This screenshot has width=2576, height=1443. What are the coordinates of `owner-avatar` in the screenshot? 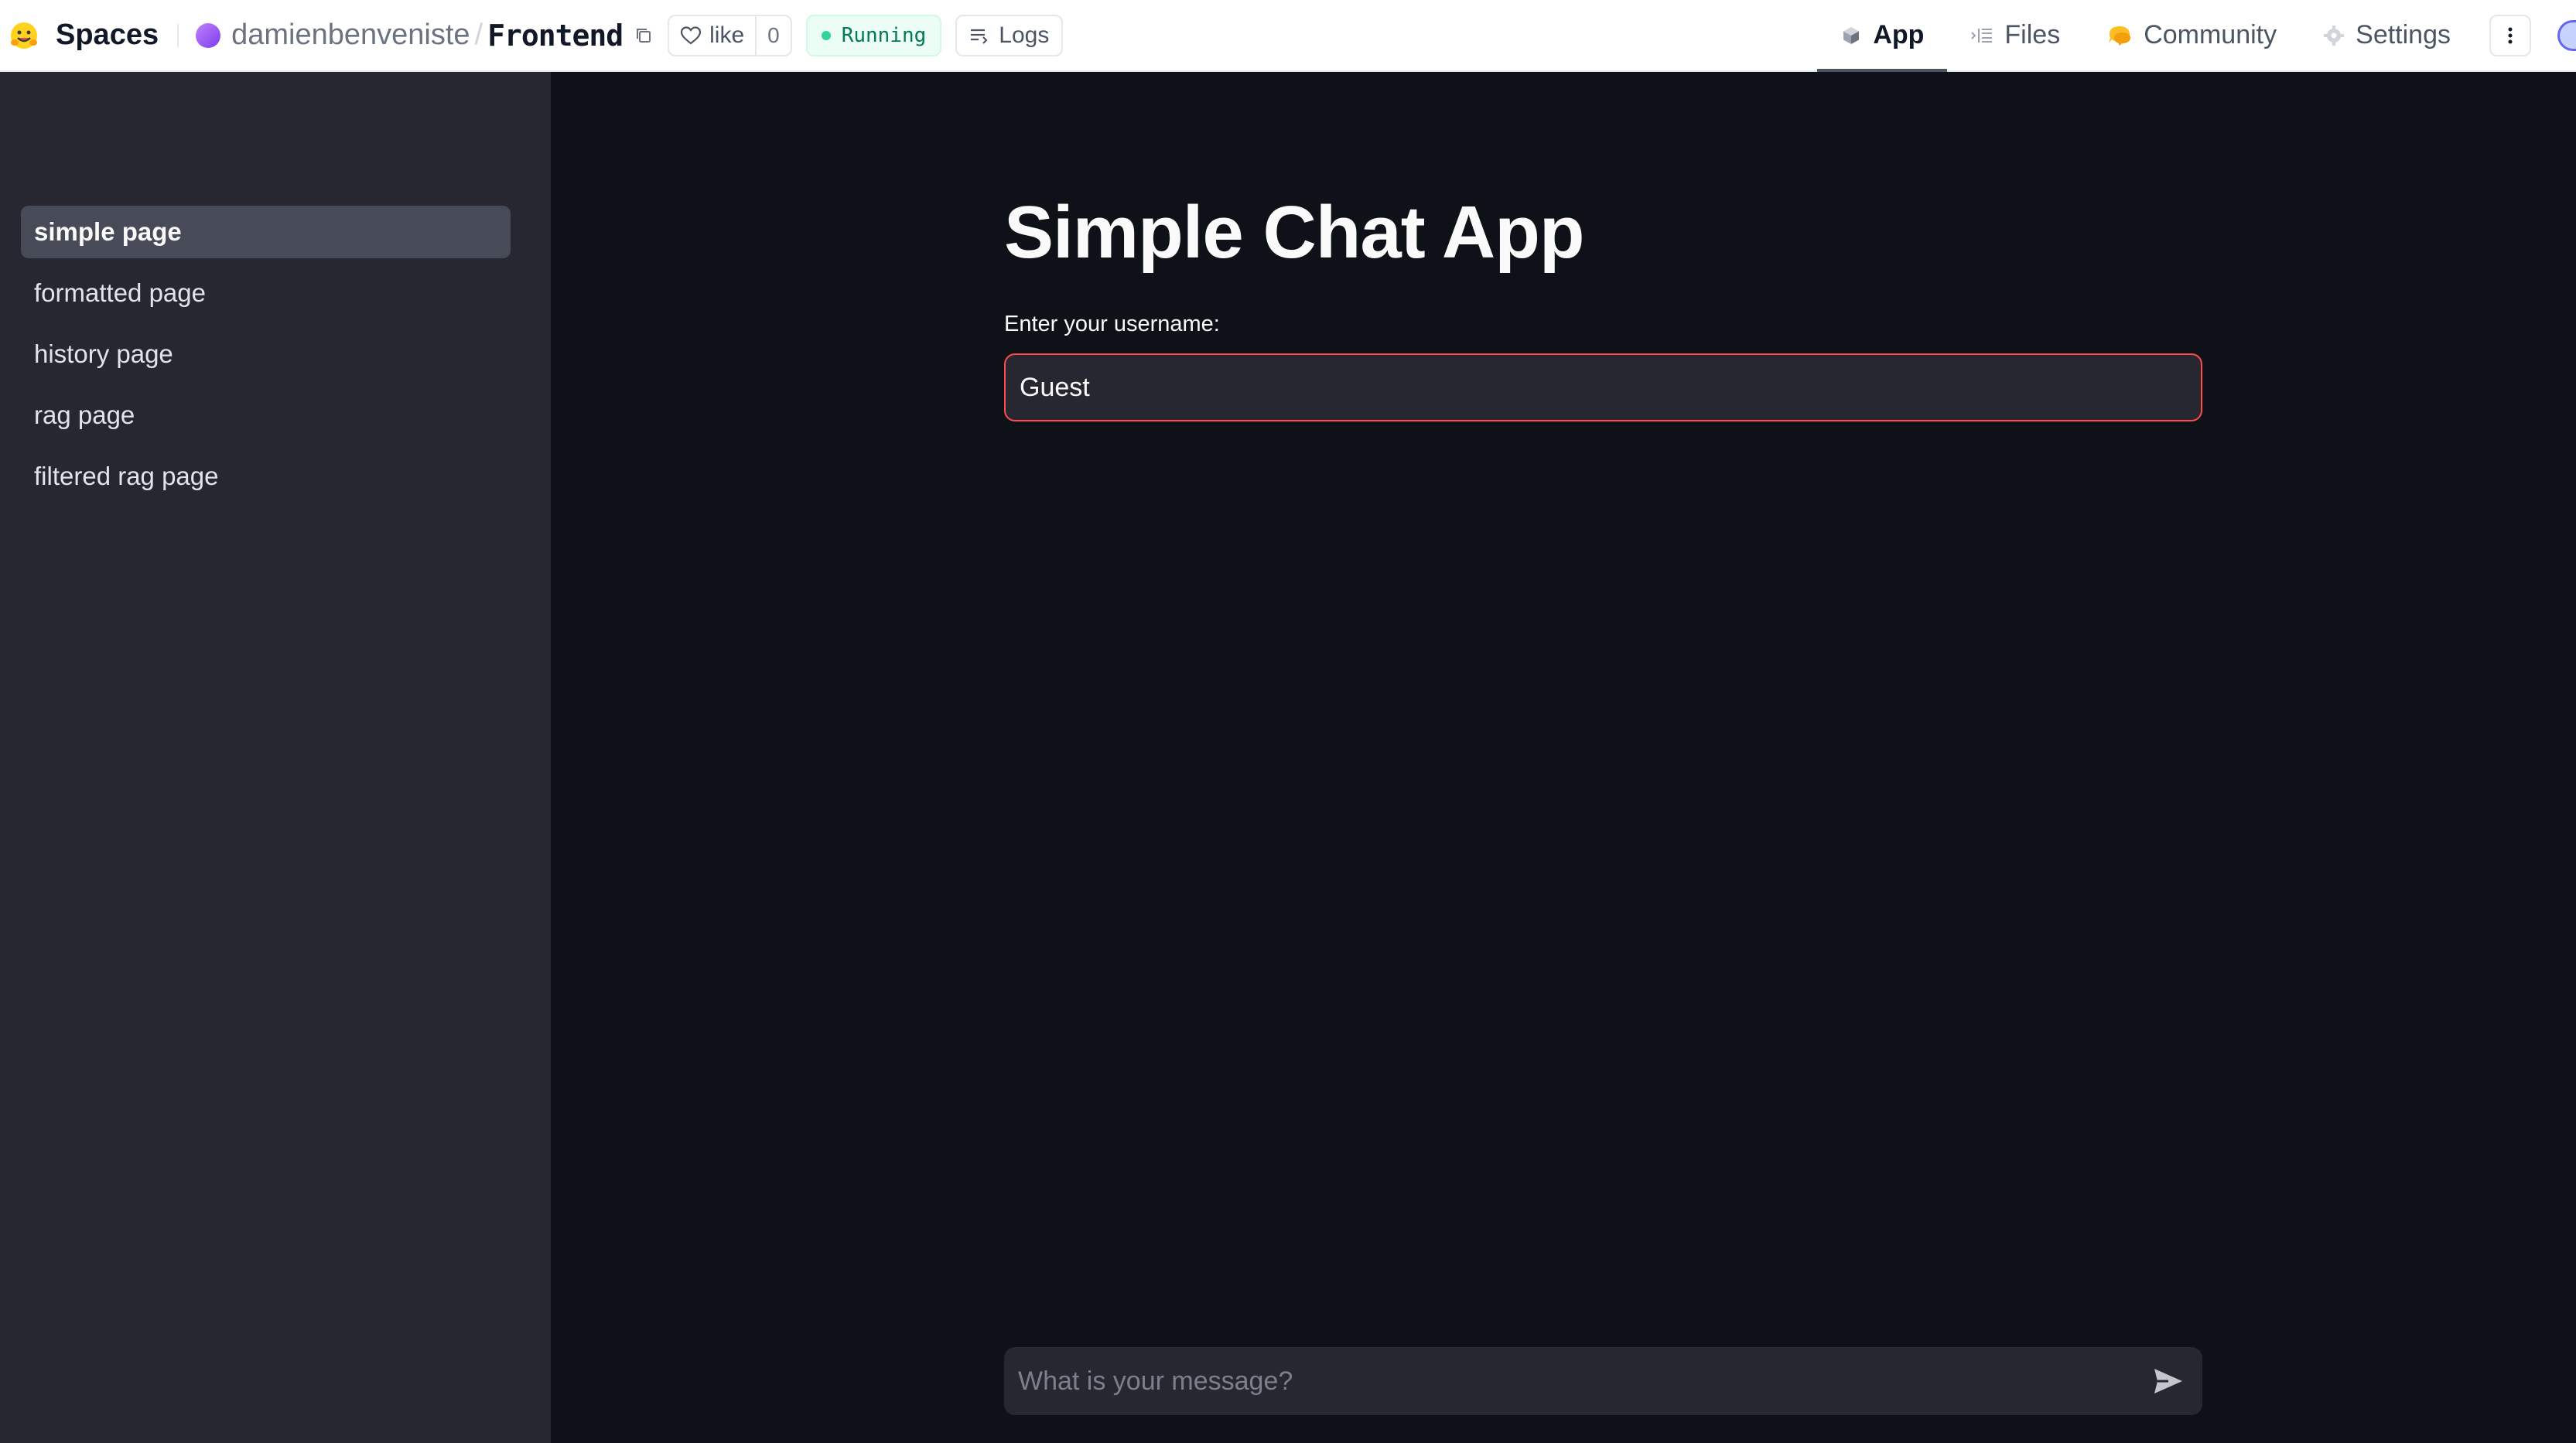 It's located at (208, 35).